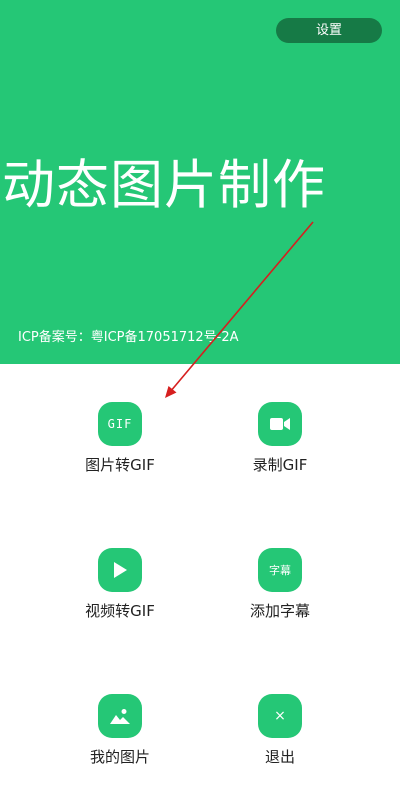  I want to click on play-glyph, so click(120, 570).